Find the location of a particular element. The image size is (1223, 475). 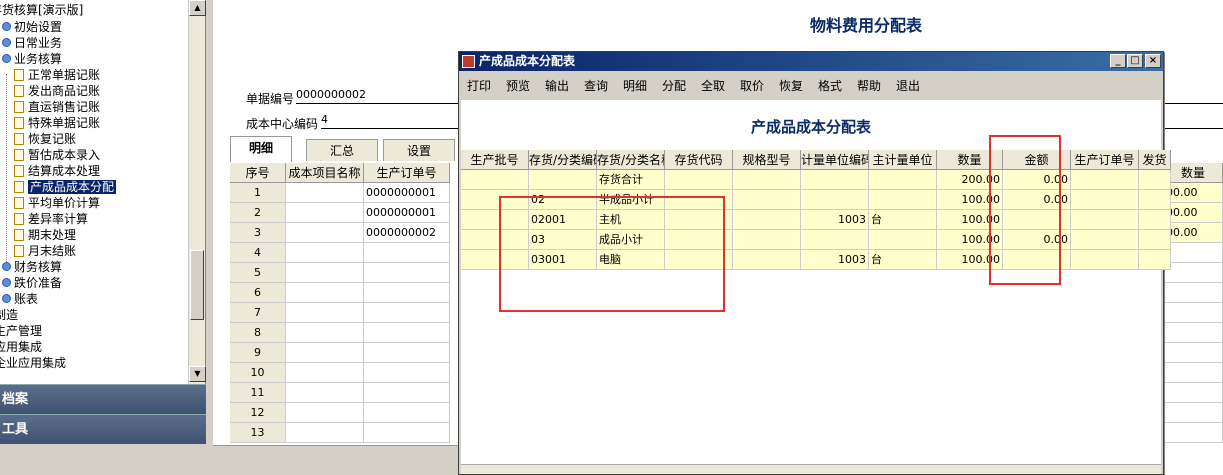

tree-item-9: 结算成本处理 is located at coordinates (57, 171).